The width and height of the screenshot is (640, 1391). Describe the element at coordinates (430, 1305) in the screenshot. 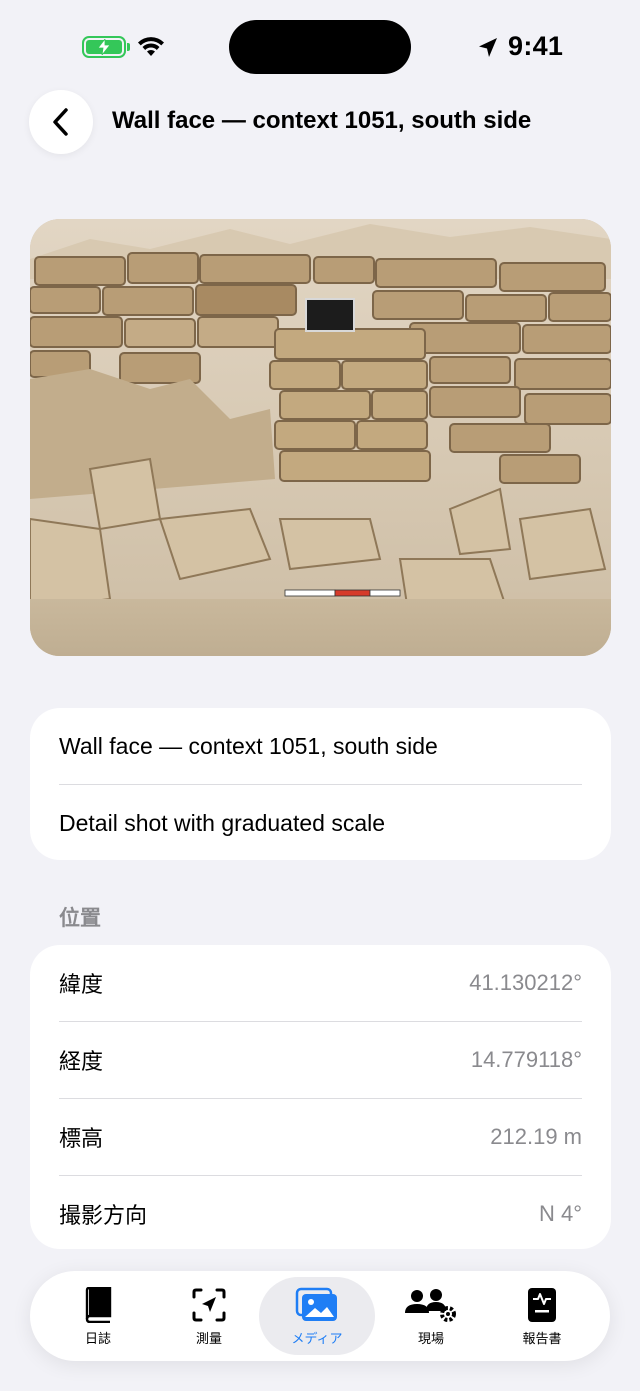

I see `people-gear-icon` at that location.